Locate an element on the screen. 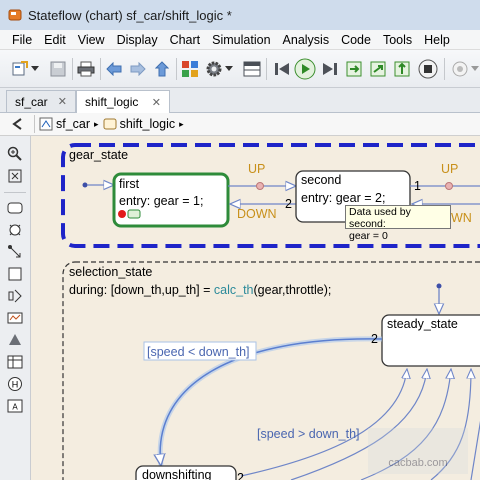 Image resolution: width=480 pixels, height=480 pixels. stop-button is located at coordinates (428, 69).